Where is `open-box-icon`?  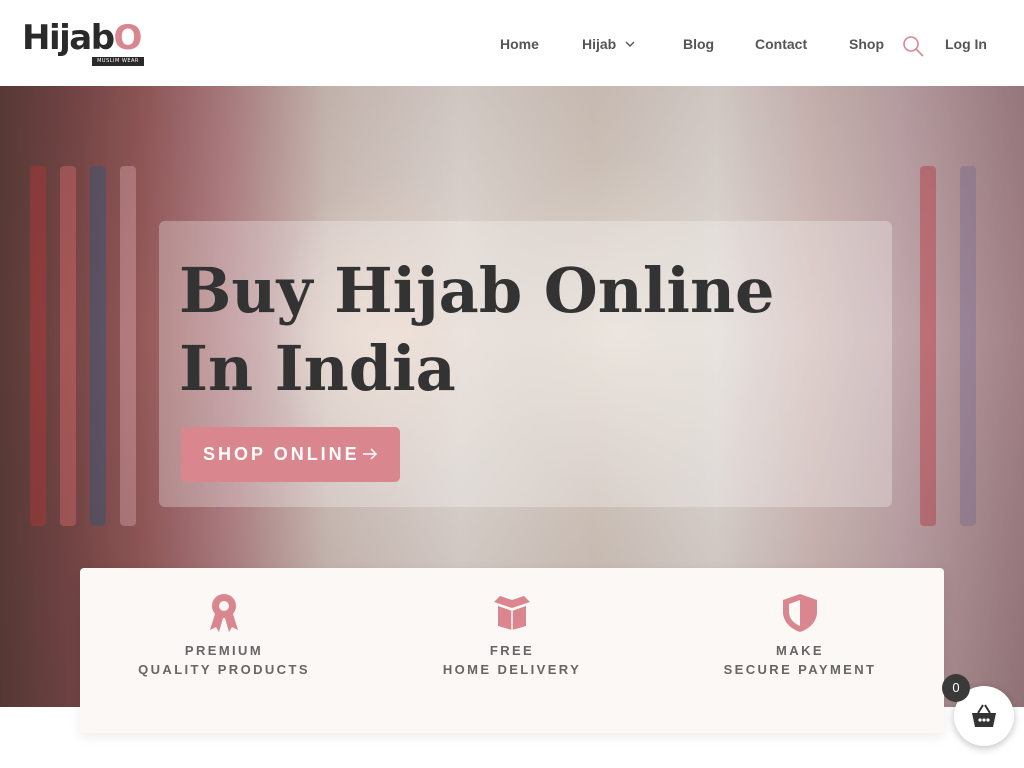
open-box-icon is located at coordinates (512, 613).